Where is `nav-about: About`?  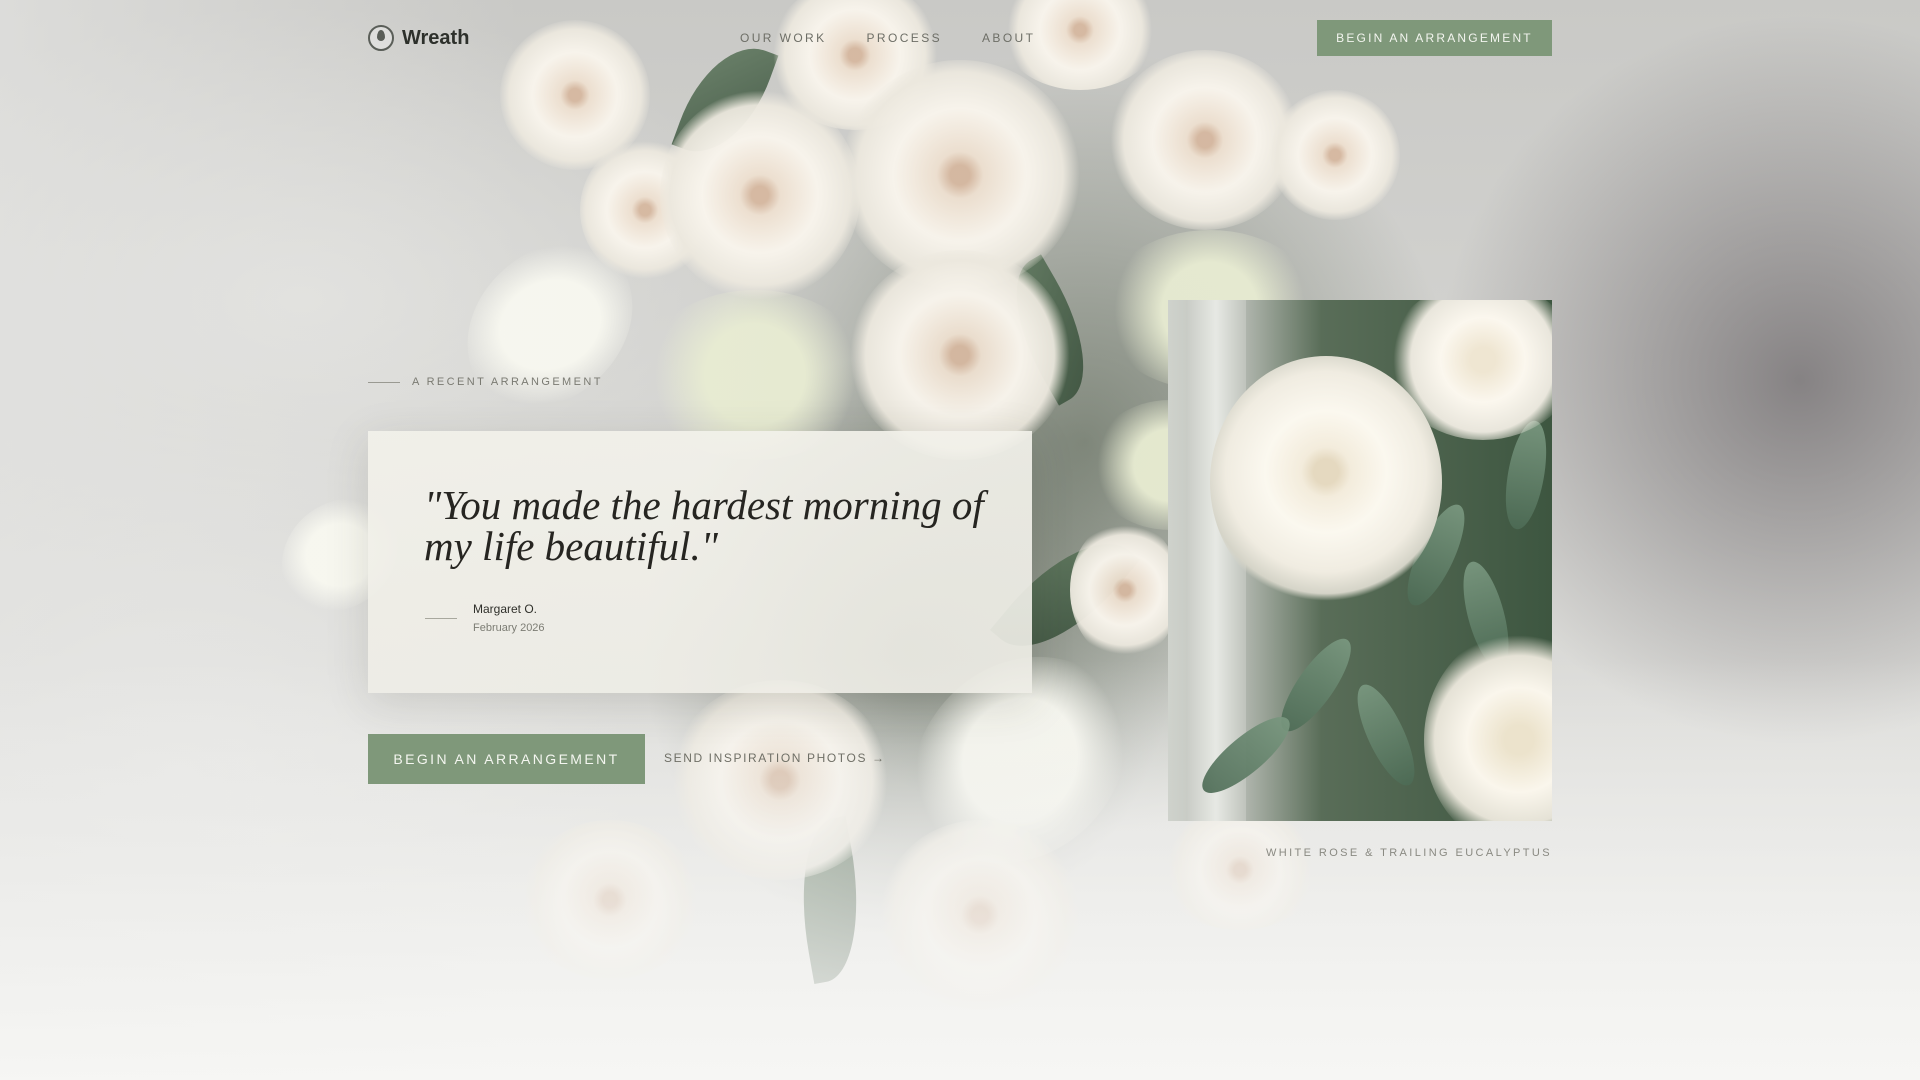
nav-about: About is located at coordinates (1008, 38).